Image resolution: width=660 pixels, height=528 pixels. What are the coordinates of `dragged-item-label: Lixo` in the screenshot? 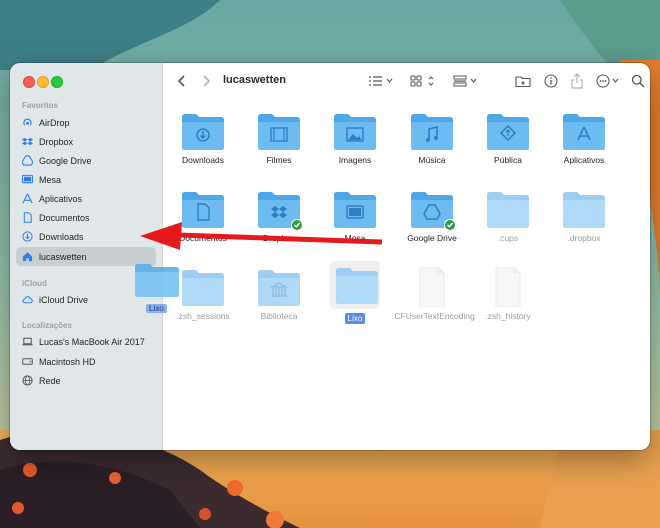 It's located at (156, 308).